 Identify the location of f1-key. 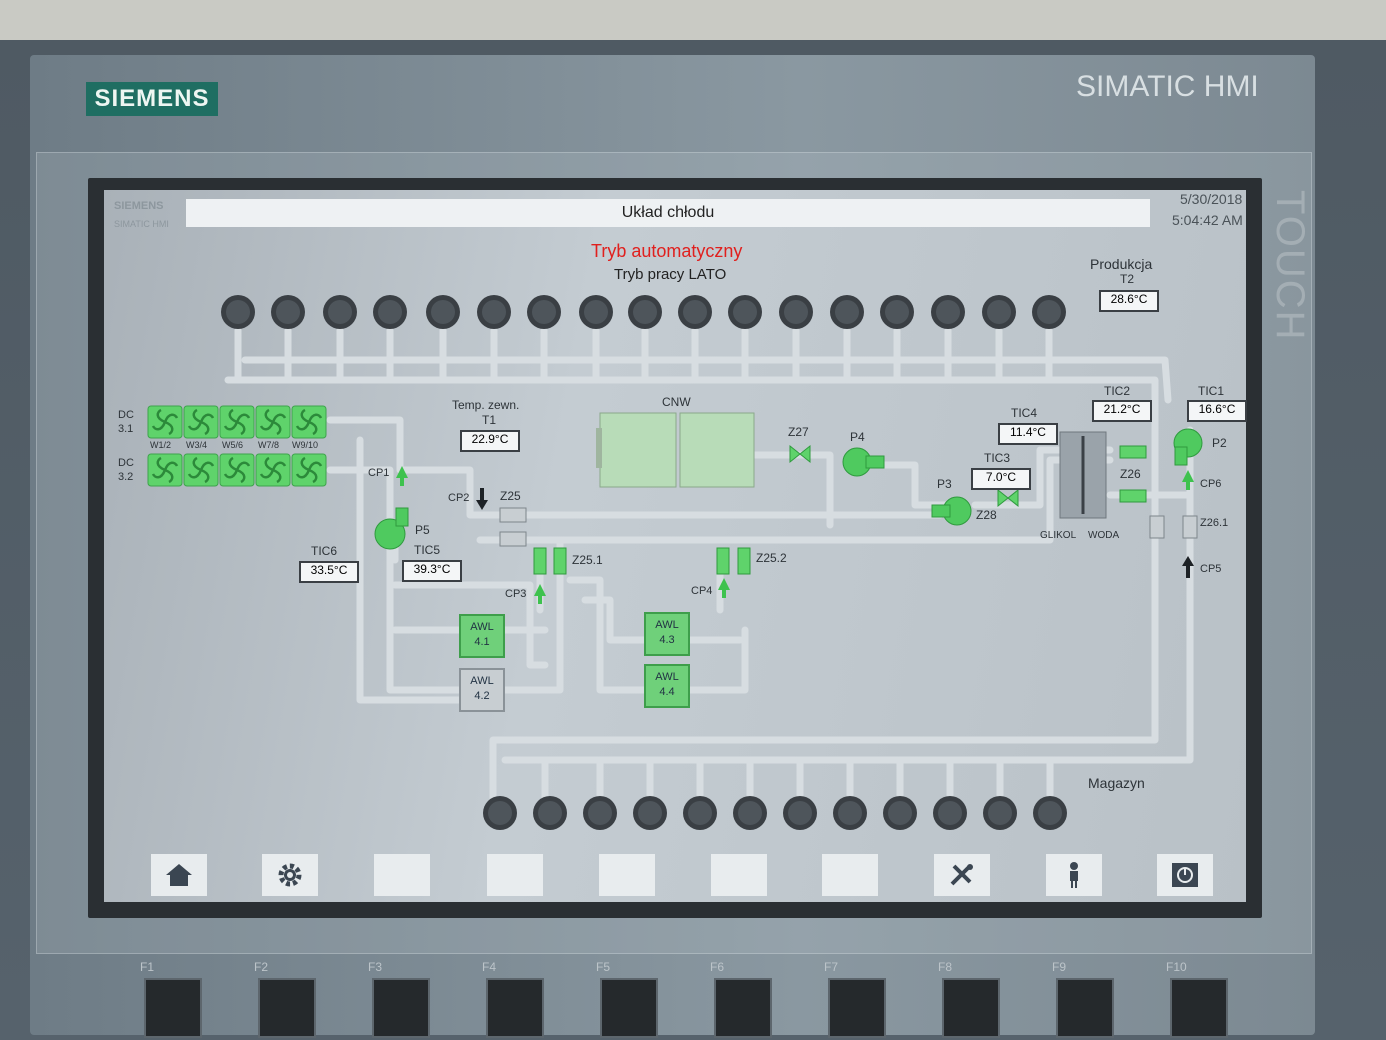
(173, 1008).